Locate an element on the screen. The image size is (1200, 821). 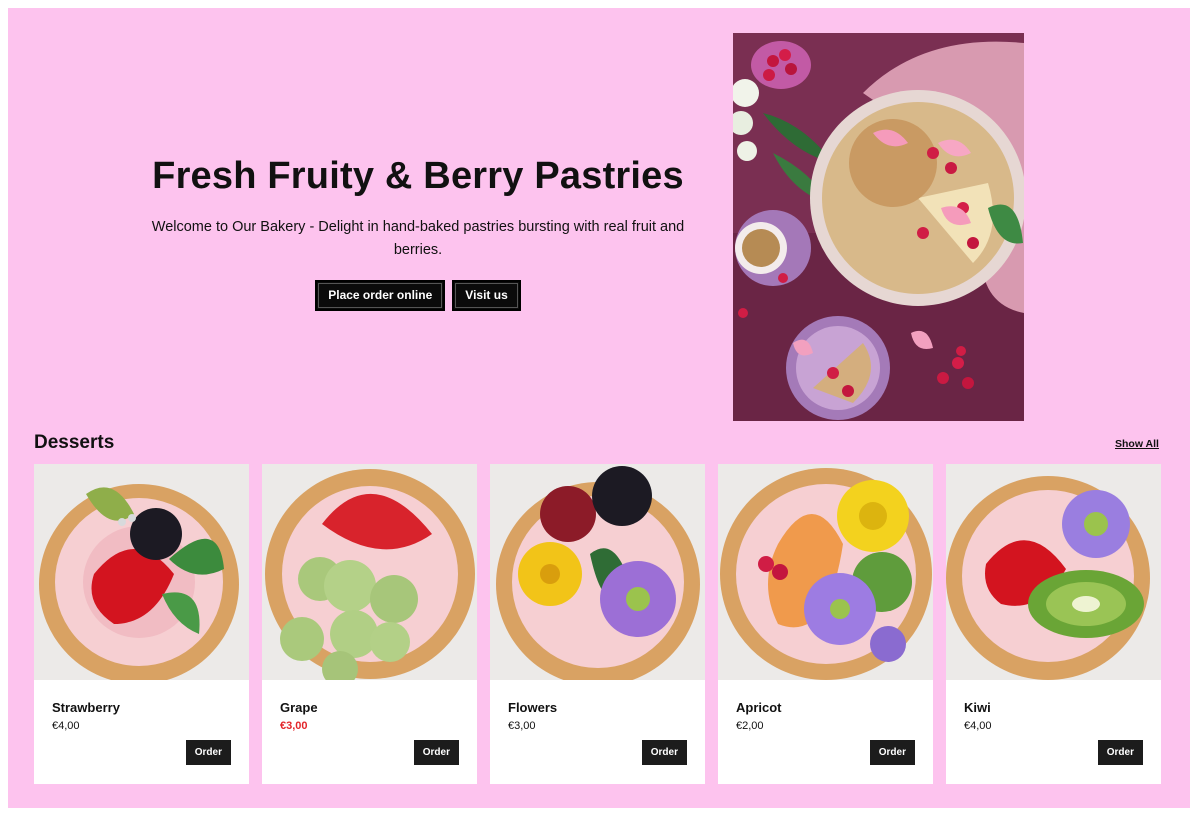
dessert-name: Strawberry is located at coordinates (86, 707).